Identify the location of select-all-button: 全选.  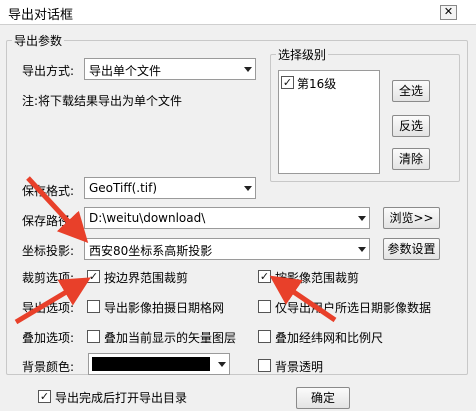
(411, 91).